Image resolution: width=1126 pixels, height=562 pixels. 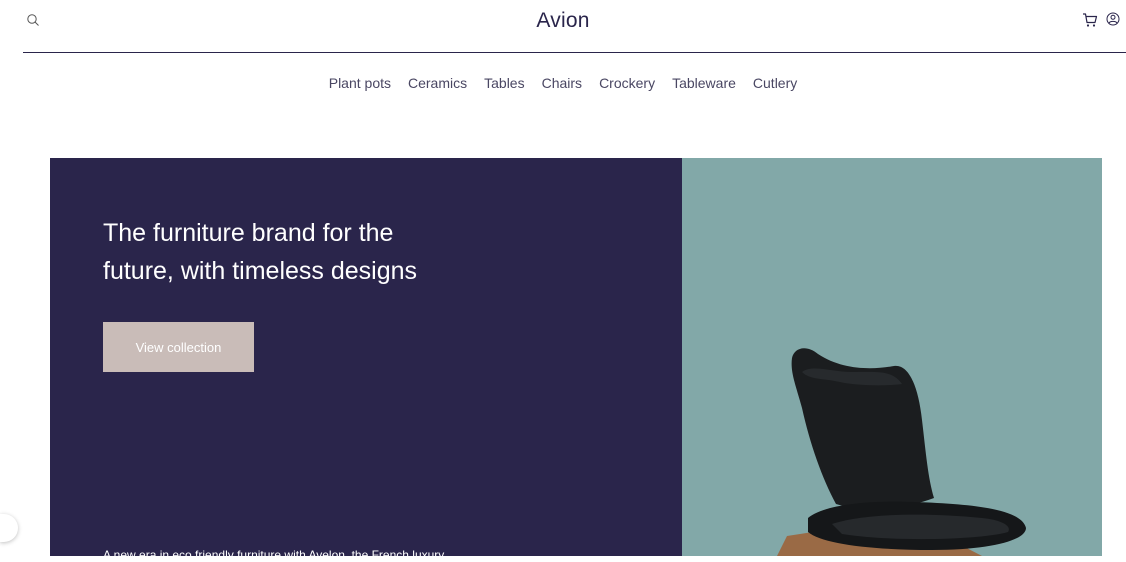 I want to click on nav-item-tableware: Tableware, so click(x=704, y=83).